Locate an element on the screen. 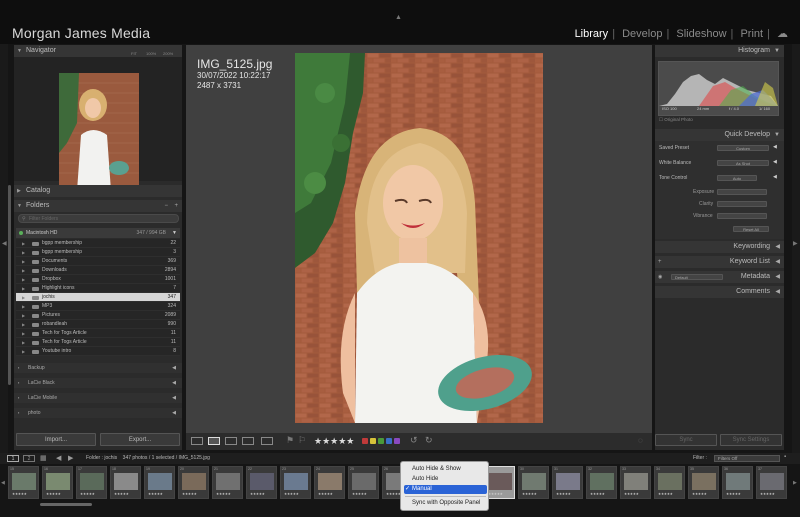  volume-collapse-icon: ▼ is located at coordinates (174, 233).